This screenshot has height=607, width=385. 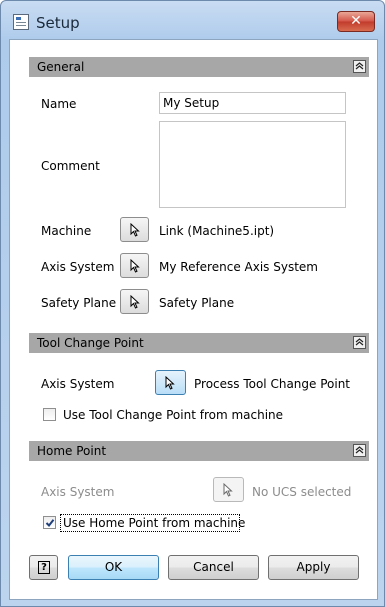 What do you see at coordinates (66, 231) in the screenshot?
I see `machine-label: Machine` at bounding box center [66, 231].